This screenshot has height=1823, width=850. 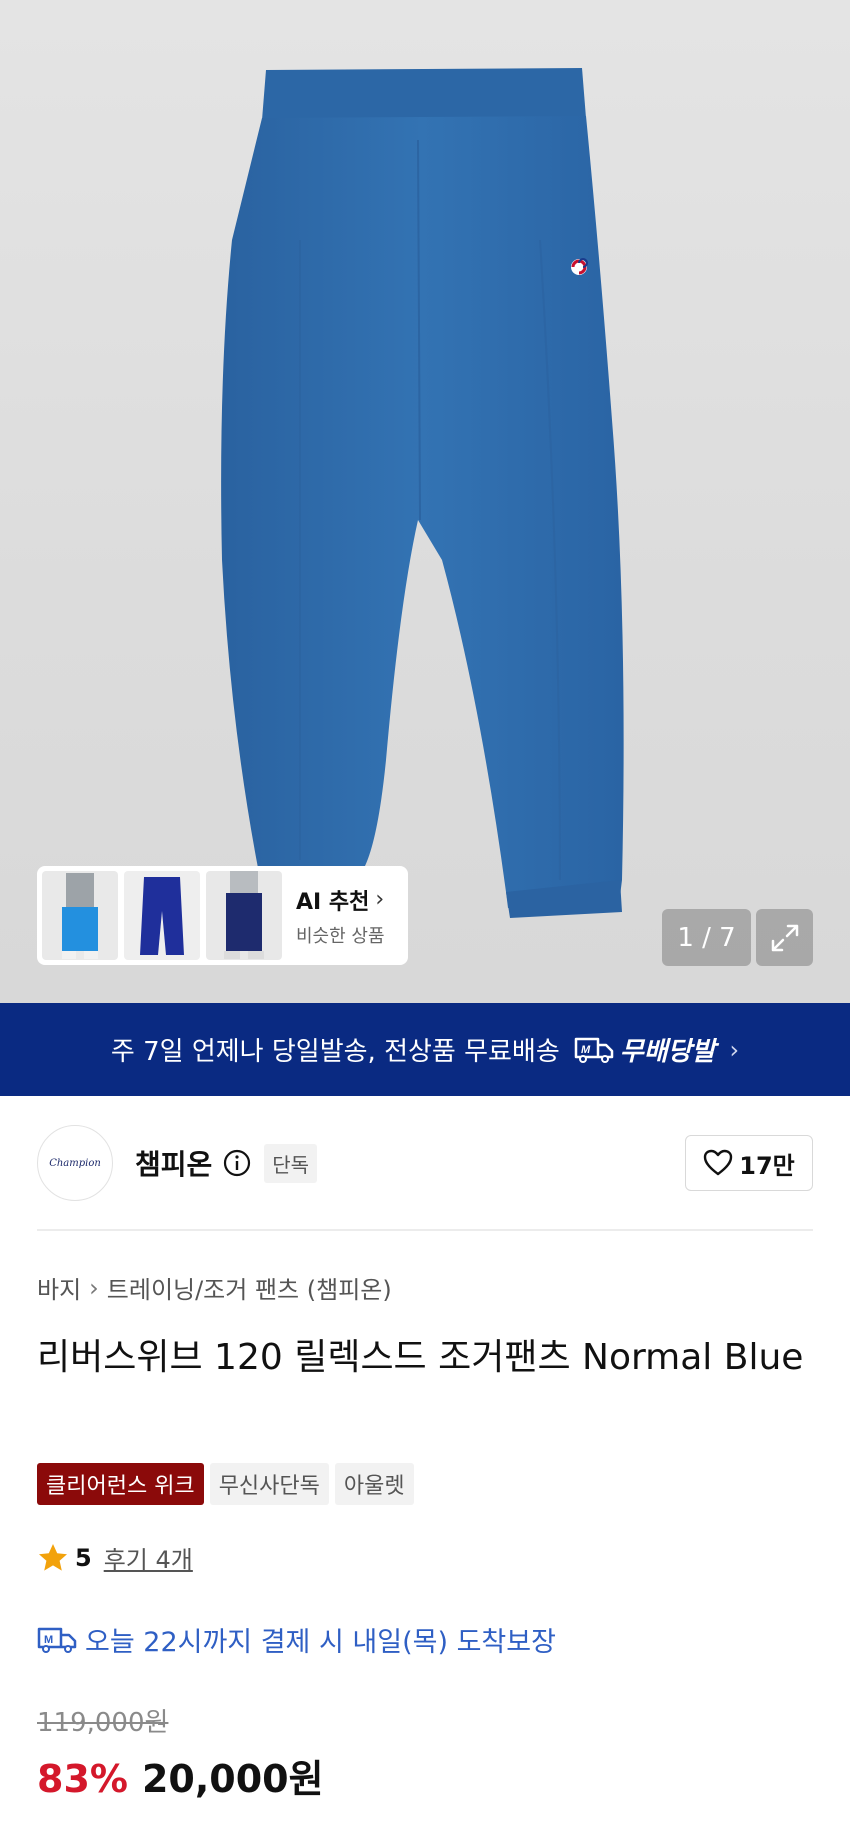 What do you see at coordinates (82, 1779) in the screenshot?
I see `discount-rate: 83%` at bounding box center [82, 1779].